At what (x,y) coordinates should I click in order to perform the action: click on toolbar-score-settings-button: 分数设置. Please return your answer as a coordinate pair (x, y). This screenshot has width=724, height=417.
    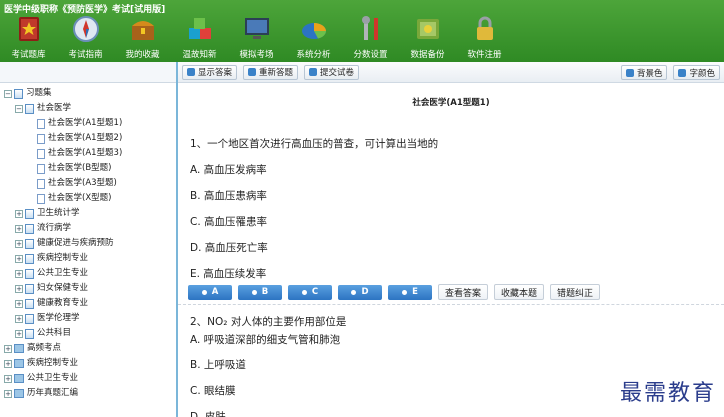
    Looking at the image, I should click on (370, 37).